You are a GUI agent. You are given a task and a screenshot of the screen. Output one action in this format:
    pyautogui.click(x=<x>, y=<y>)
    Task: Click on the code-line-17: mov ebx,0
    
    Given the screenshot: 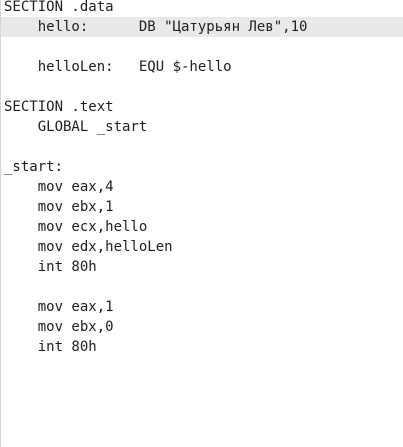 What is the action you would take?
    pyautogui.click(x=59, y=327)
    